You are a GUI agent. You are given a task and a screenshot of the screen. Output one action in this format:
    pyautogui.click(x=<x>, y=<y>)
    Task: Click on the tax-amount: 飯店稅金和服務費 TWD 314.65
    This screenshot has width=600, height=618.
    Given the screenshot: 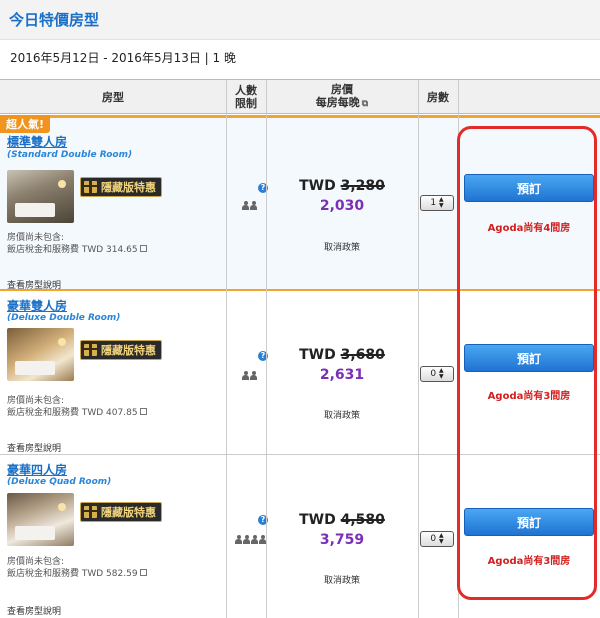 What is the action you would take?
    pyautogui.click(x=72, y=250)
    